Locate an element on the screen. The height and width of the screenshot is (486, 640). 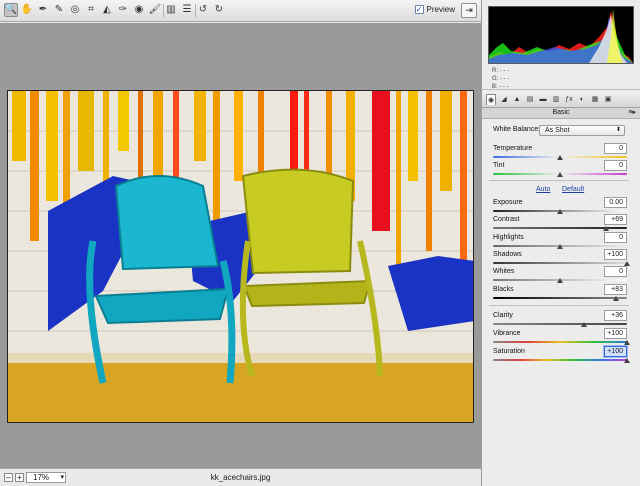
contrast-slider-thumb is located at coordinates (606, 228).